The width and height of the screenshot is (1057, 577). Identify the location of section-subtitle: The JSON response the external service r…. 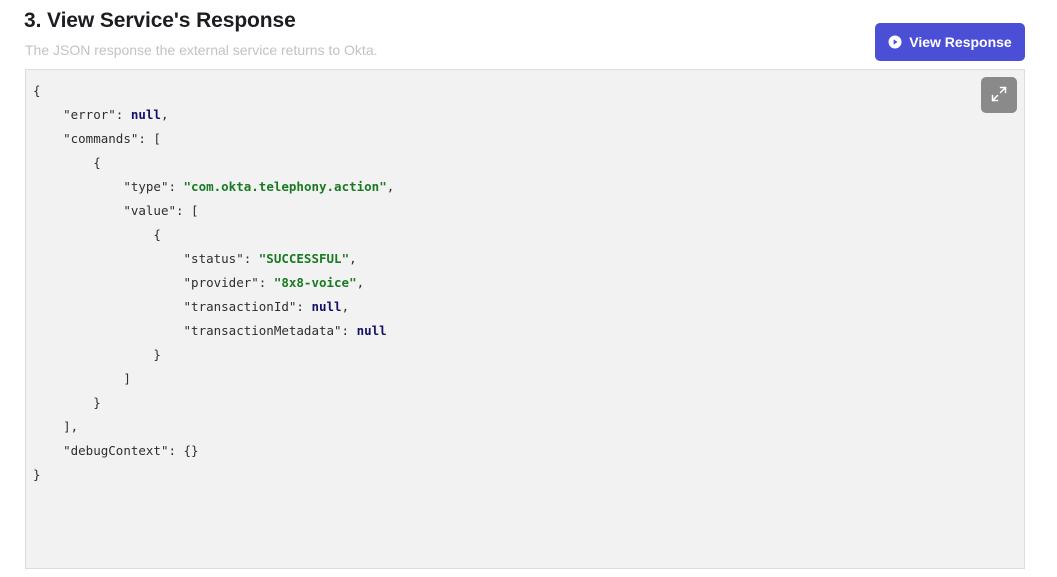
(201, 50).